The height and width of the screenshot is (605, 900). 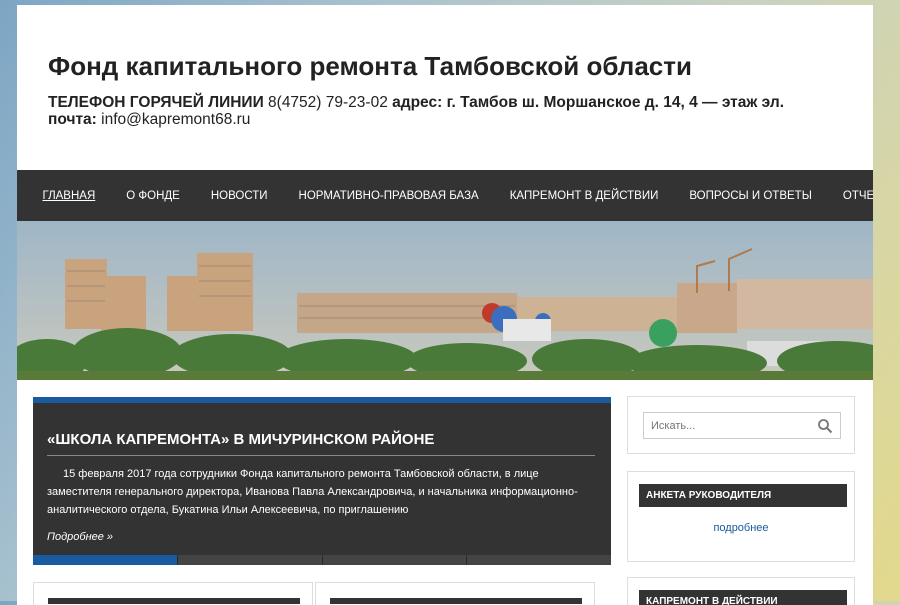 I want to click on nav-item-label: Нормативно-правовая база, so click(x=388, y=195).